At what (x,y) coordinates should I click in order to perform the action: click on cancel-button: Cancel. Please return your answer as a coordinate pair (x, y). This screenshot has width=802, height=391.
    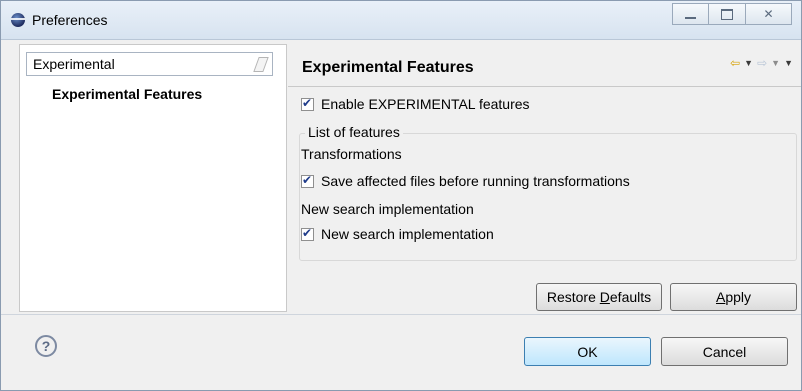
    Looking at the image, I should click on (724, 351).